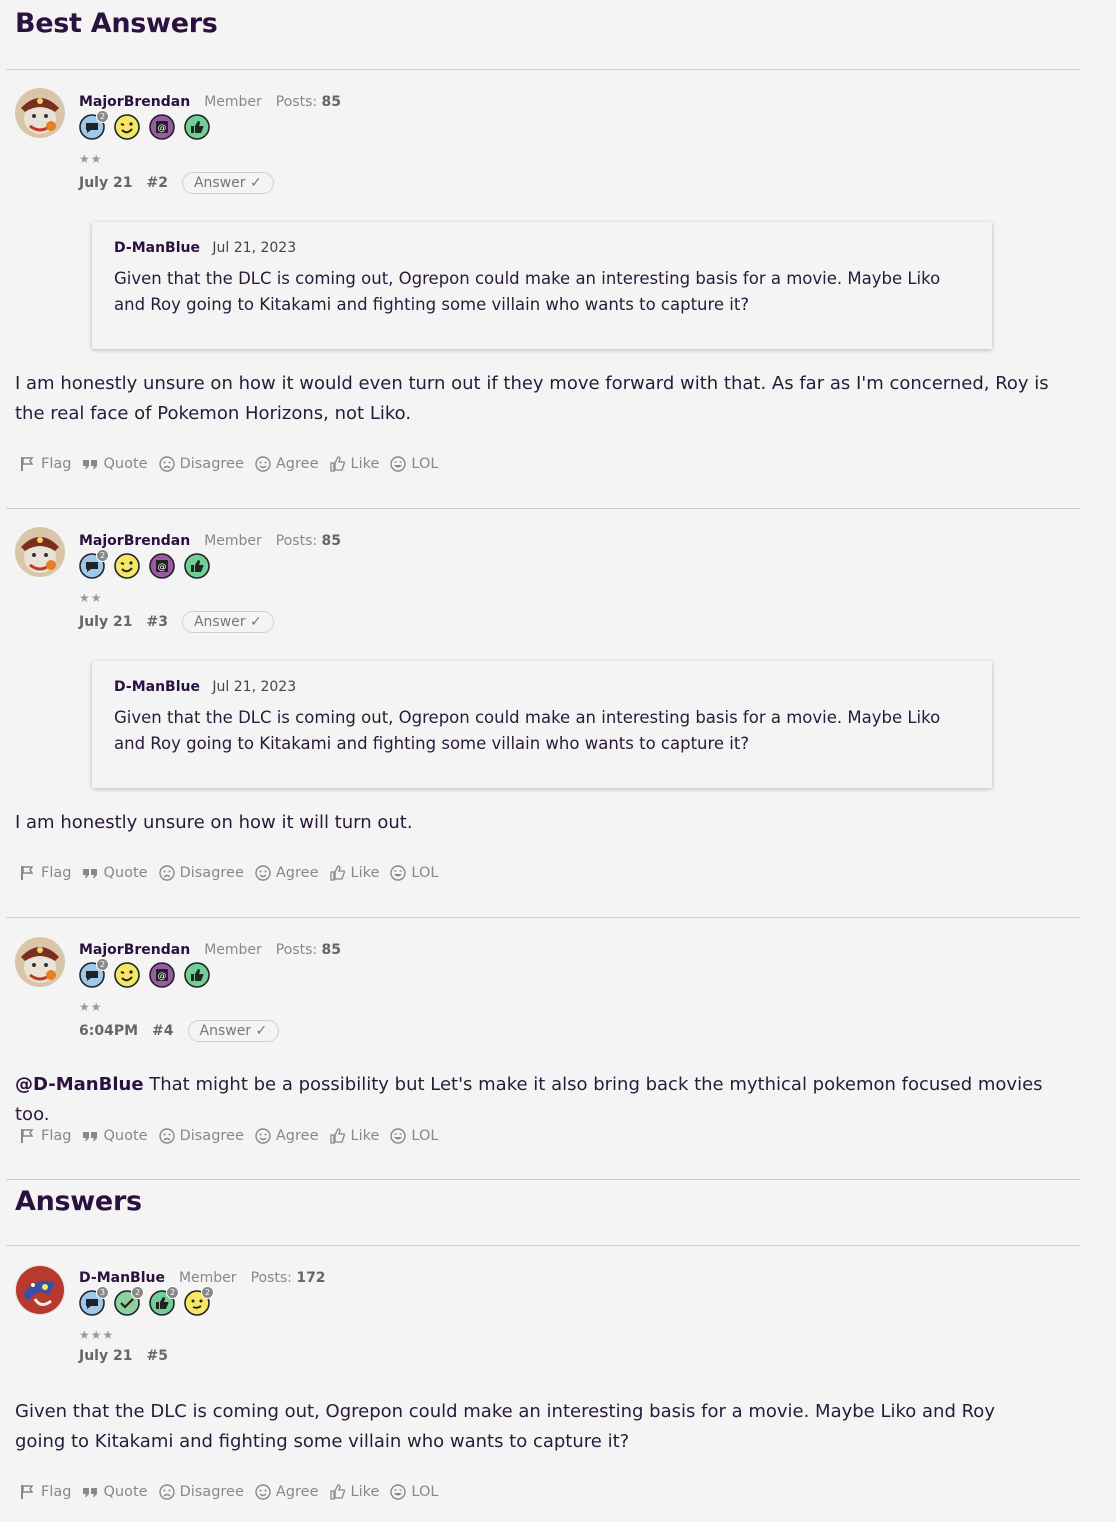 Image resolution: width=1116 pixels, height=1522 pixels. I want to click on post-number: #2, so click(156, 183).